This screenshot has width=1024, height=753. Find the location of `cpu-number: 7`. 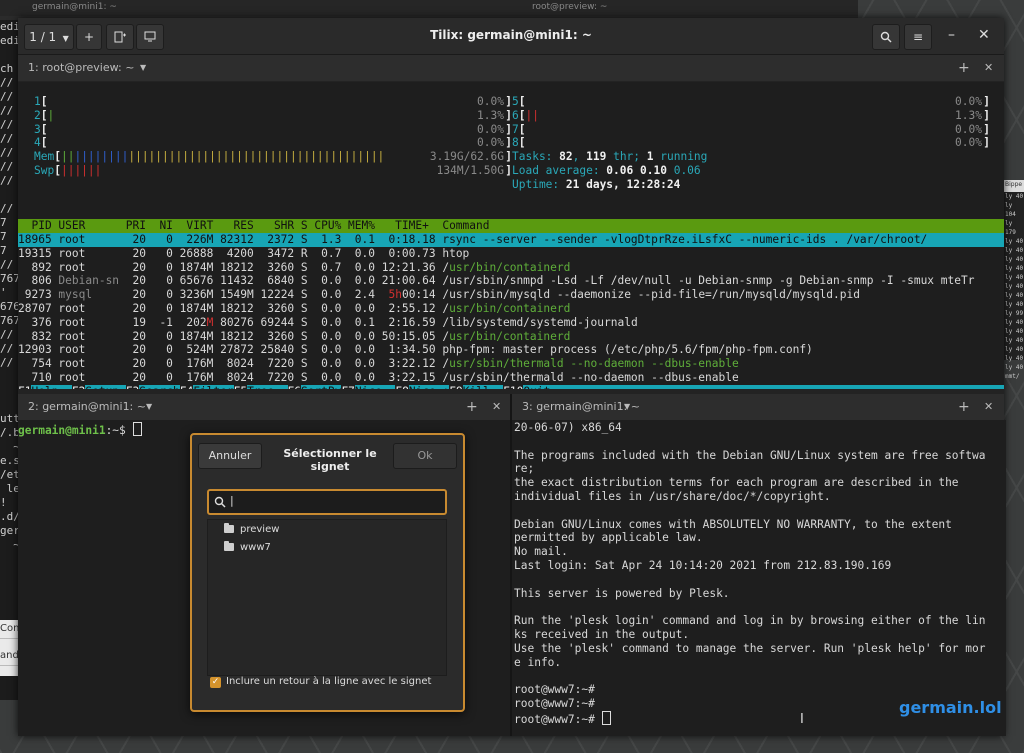

cpu-number: 7 is located at coordinates (515, 129).